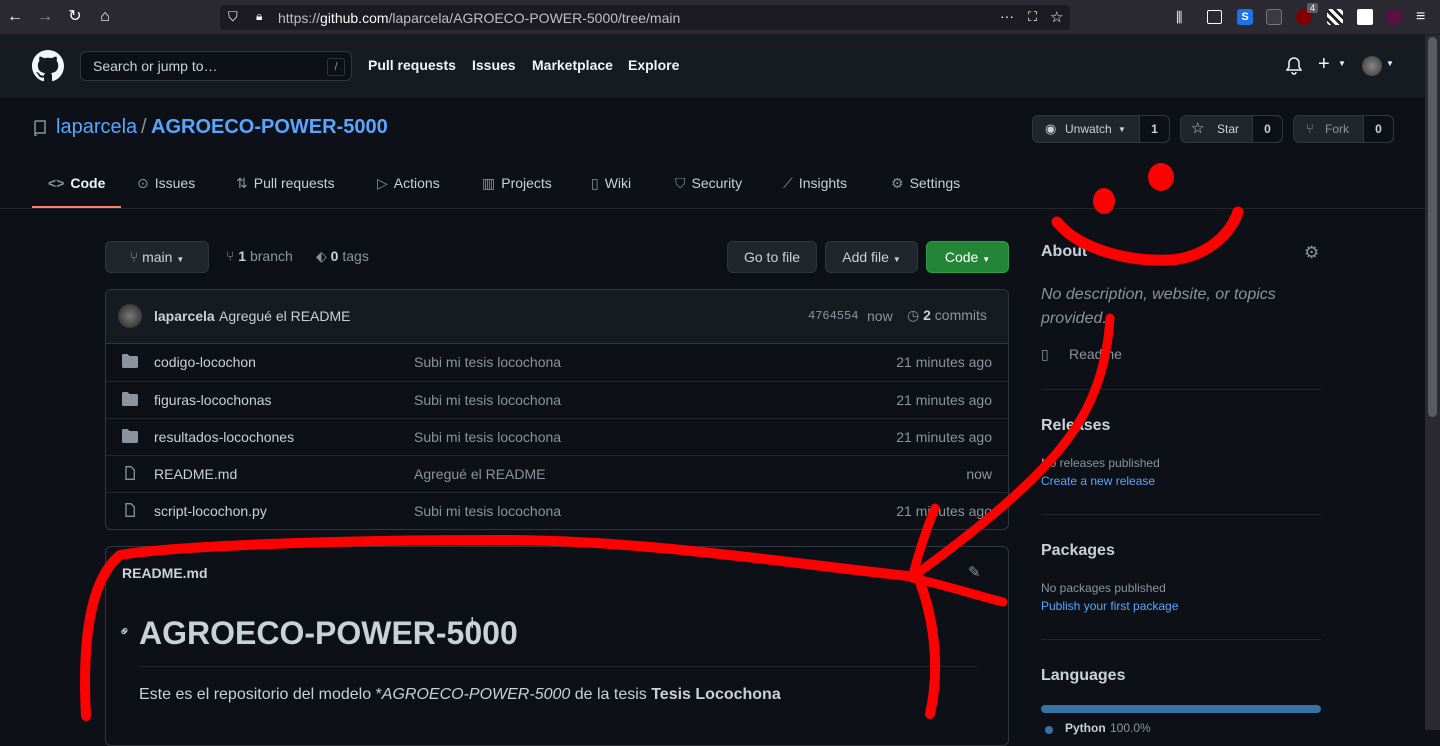  Describe the element at coordinates (210, 511) in the screenshot. I see `file-name: script-locochon.py` at that location.